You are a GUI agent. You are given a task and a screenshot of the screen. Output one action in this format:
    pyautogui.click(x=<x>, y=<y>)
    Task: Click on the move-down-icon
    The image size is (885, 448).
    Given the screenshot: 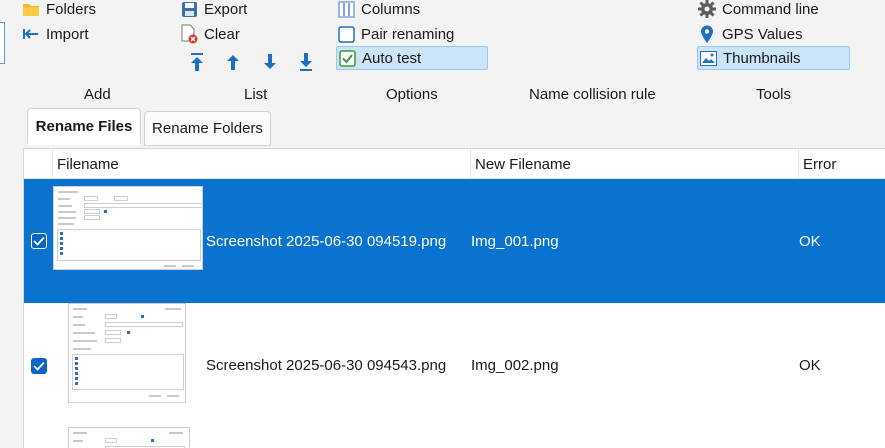 What is the action you would take?
    pyautogui.click(x=270, y=61)
    